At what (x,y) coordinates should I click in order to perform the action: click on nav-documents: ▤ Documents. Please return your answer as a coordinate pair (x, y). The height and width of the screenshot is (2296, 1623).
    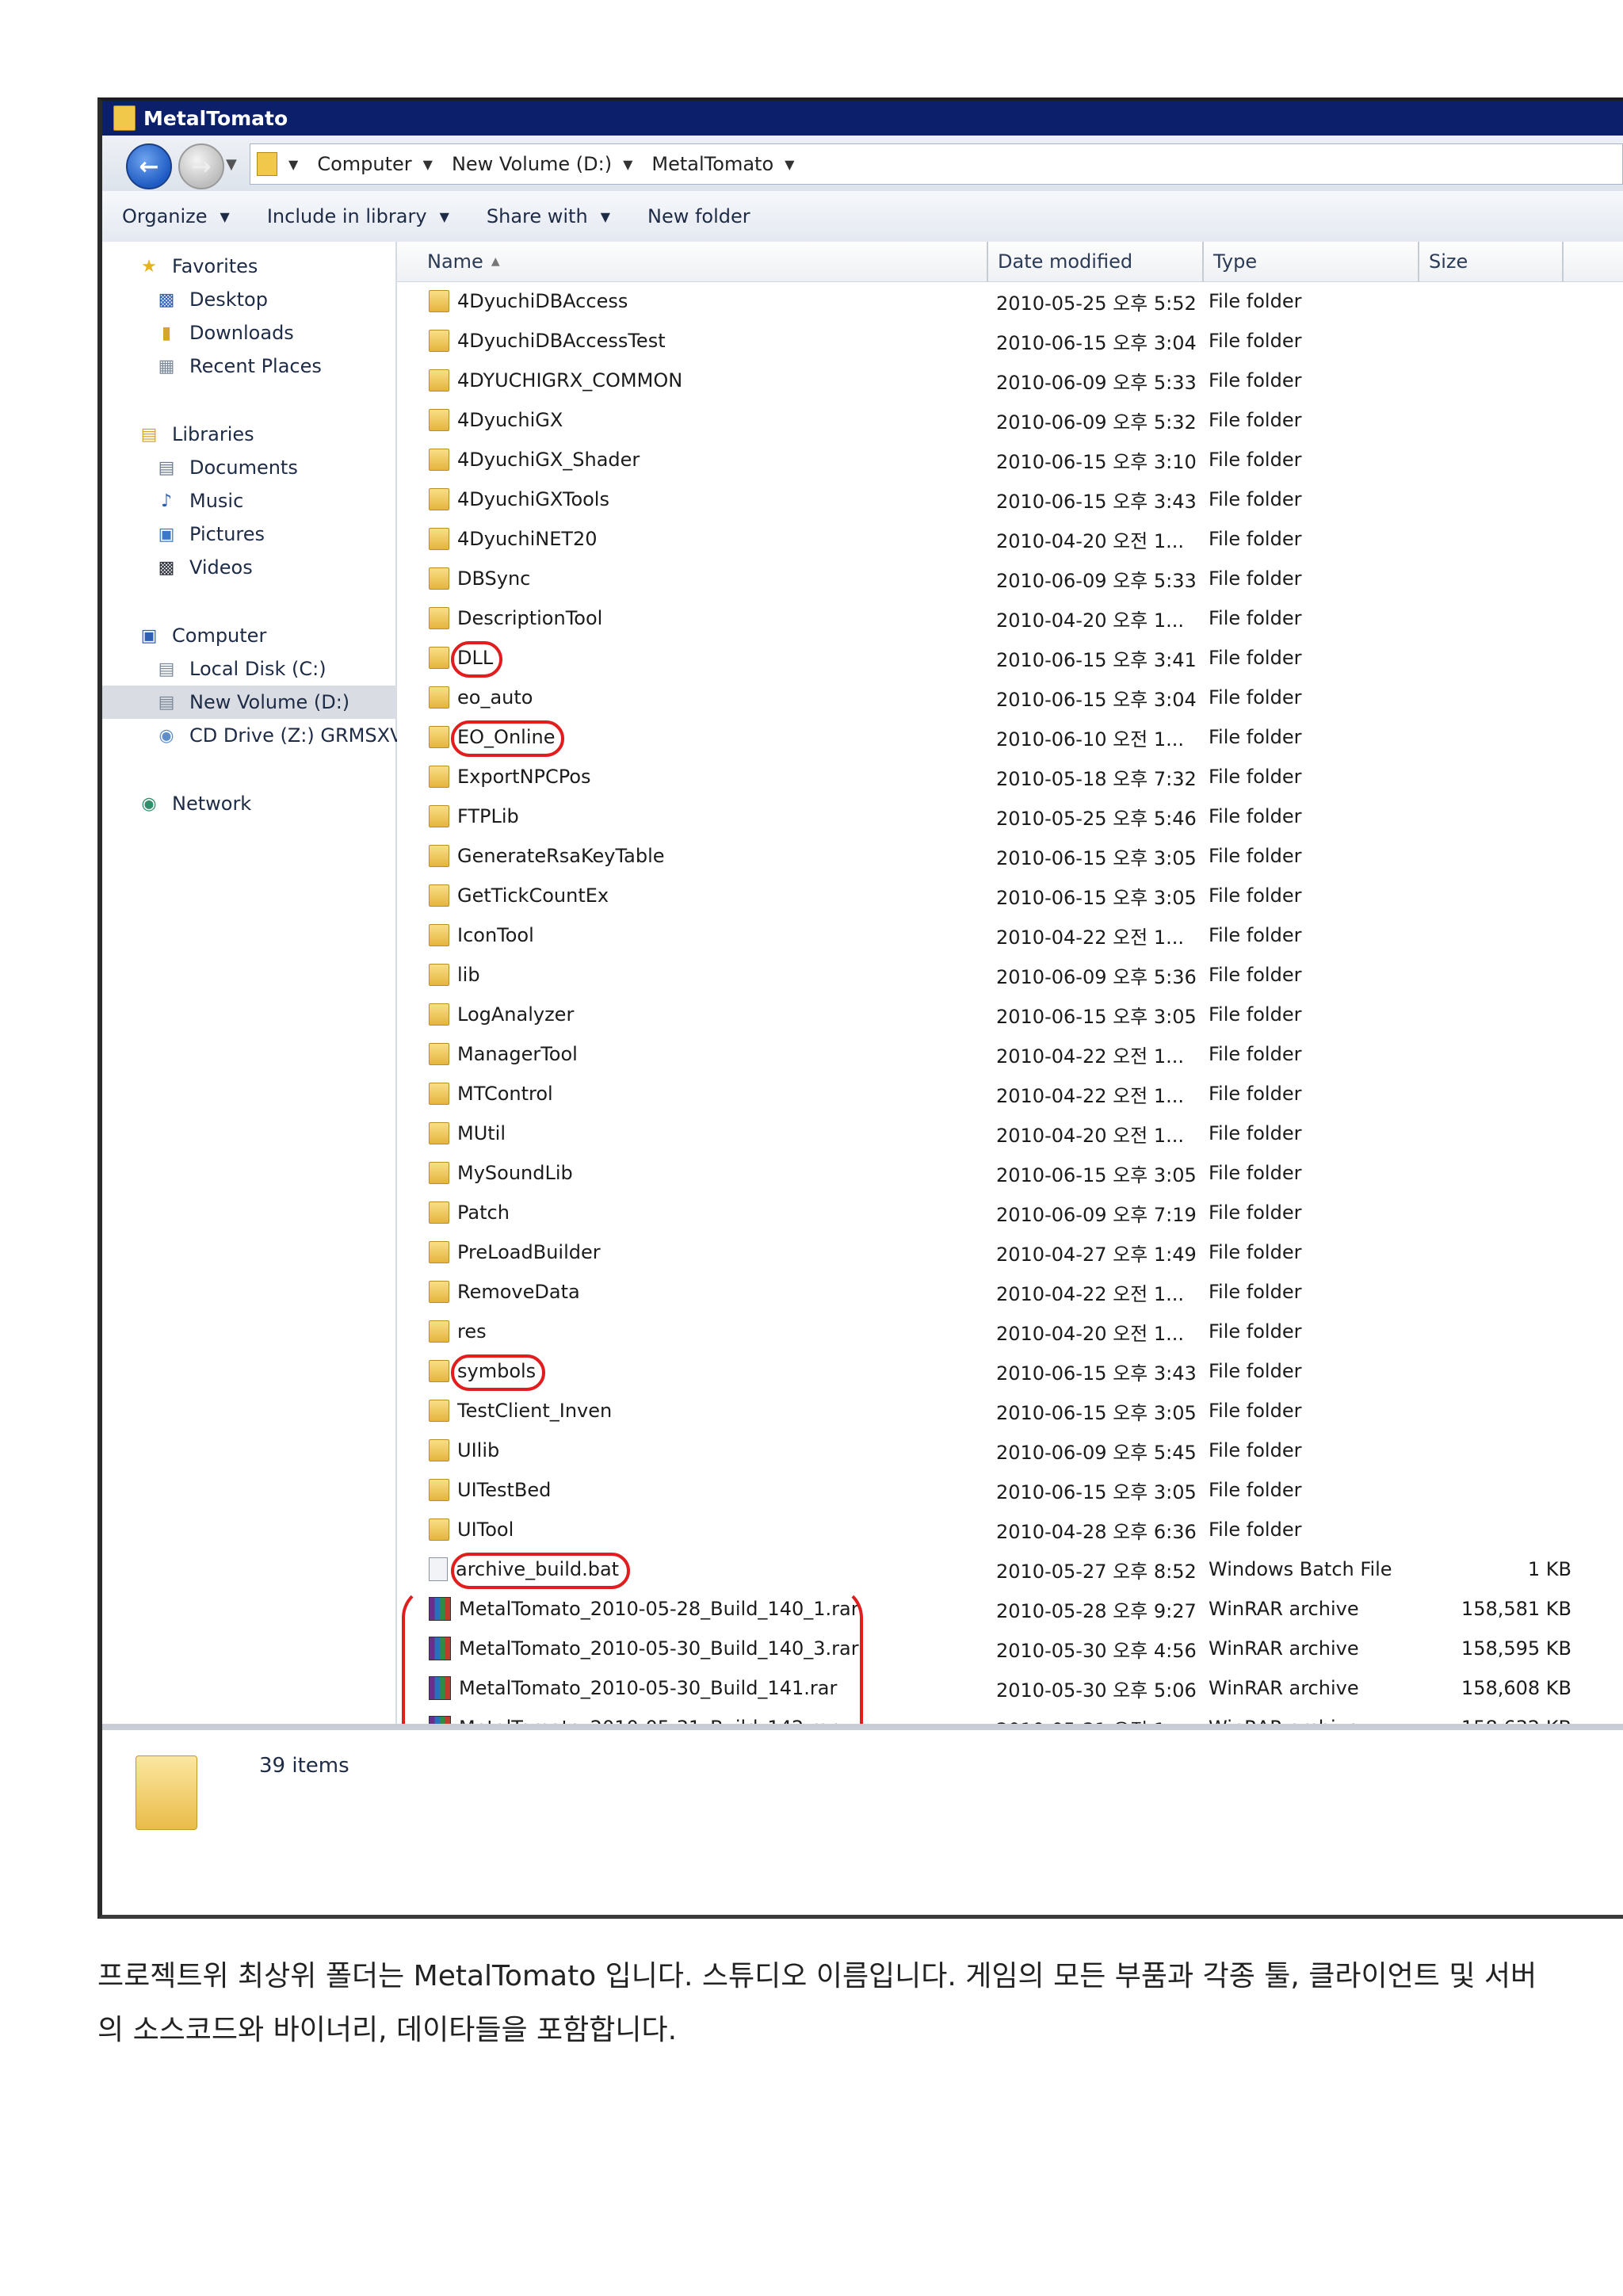
    Looking at the image, I should click on (275, 467).